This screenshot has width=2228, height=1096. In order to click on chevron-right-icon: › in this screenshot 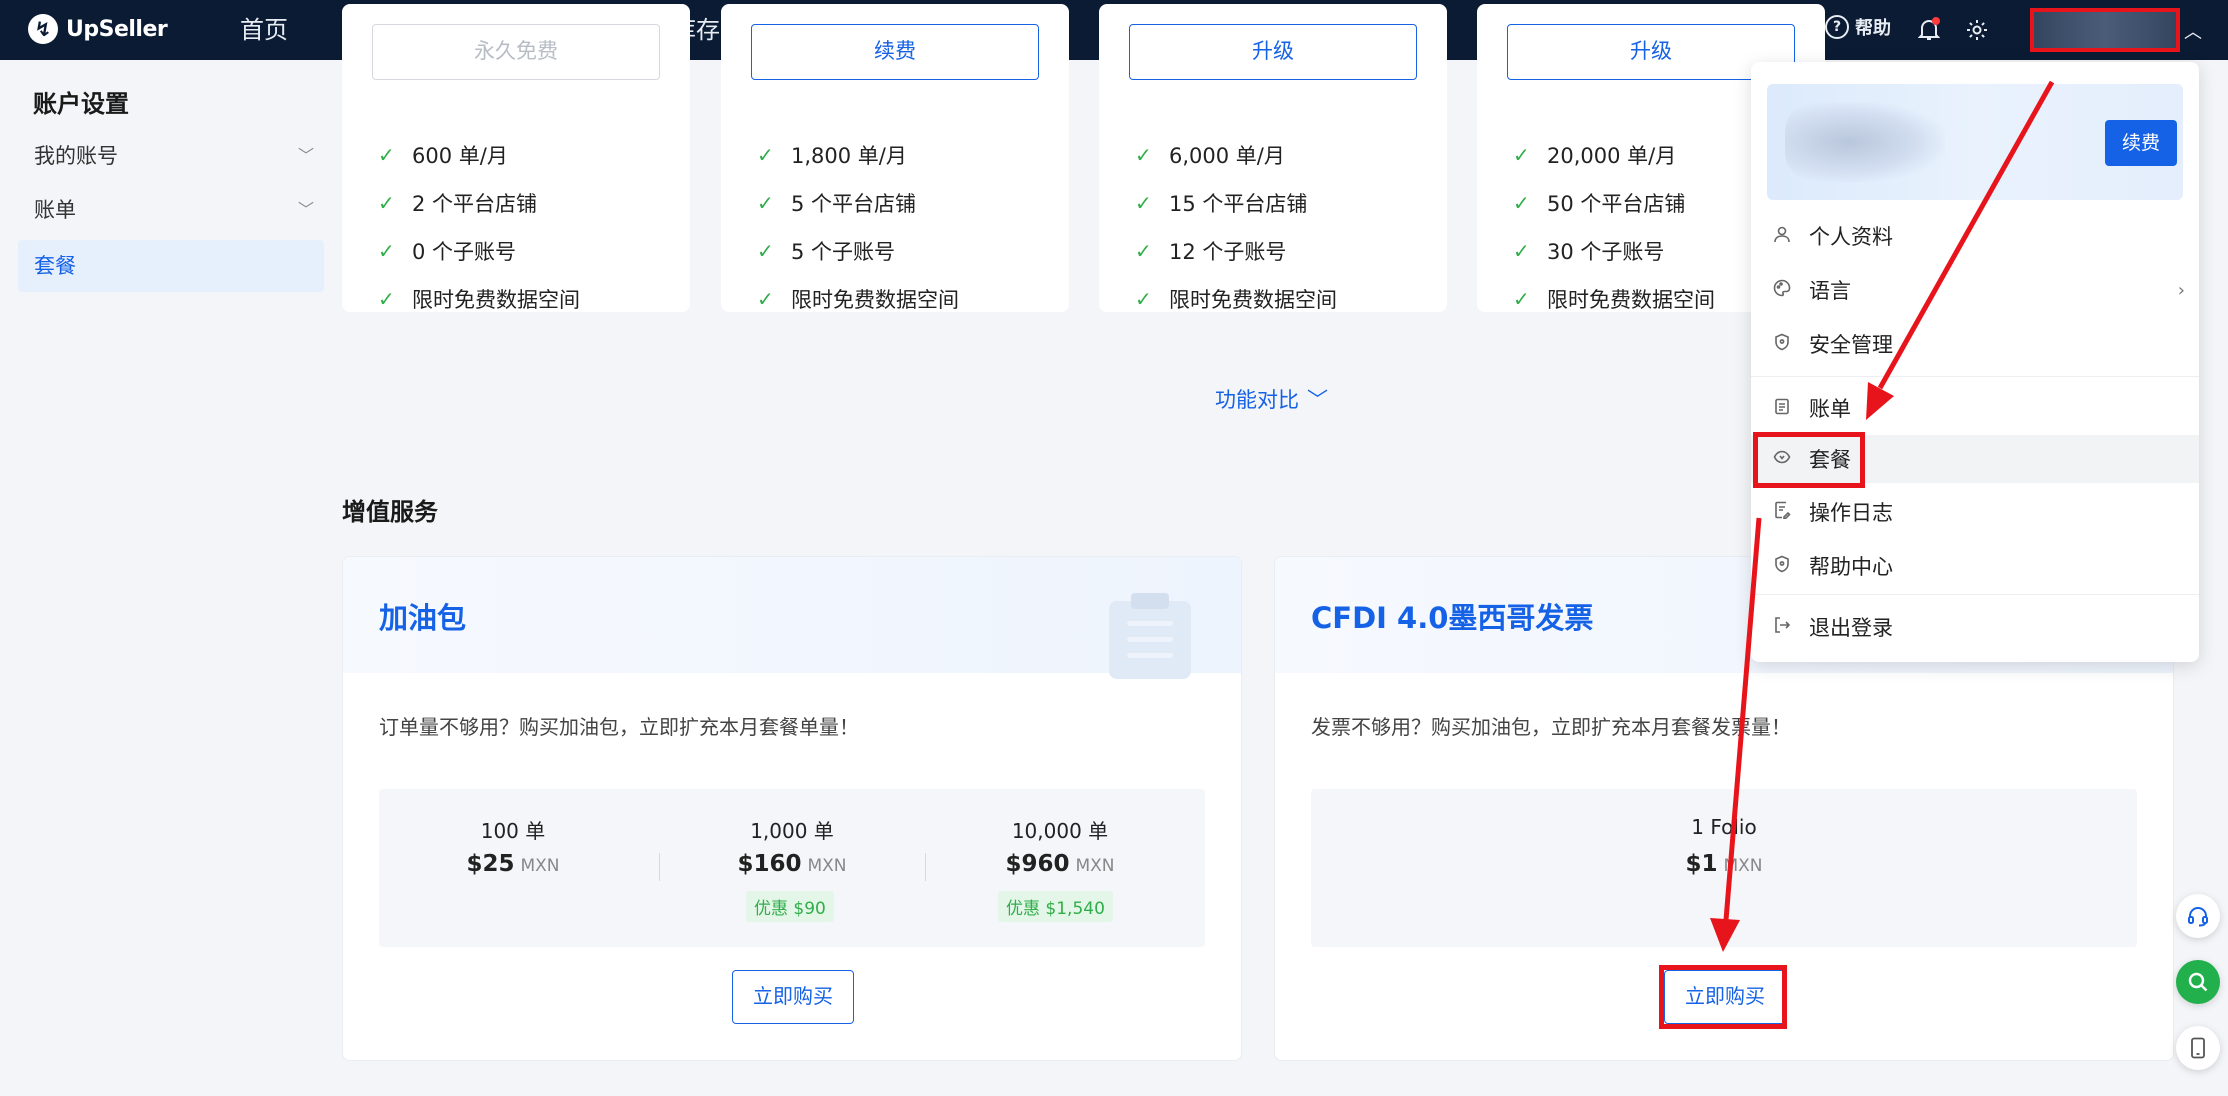, I will do `click(2181, 290)`.